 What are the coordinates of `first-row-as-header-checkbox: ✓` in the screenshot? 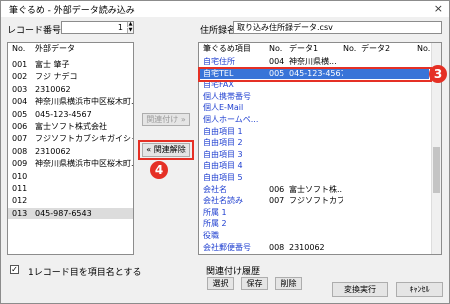 It's located at (14, 269).